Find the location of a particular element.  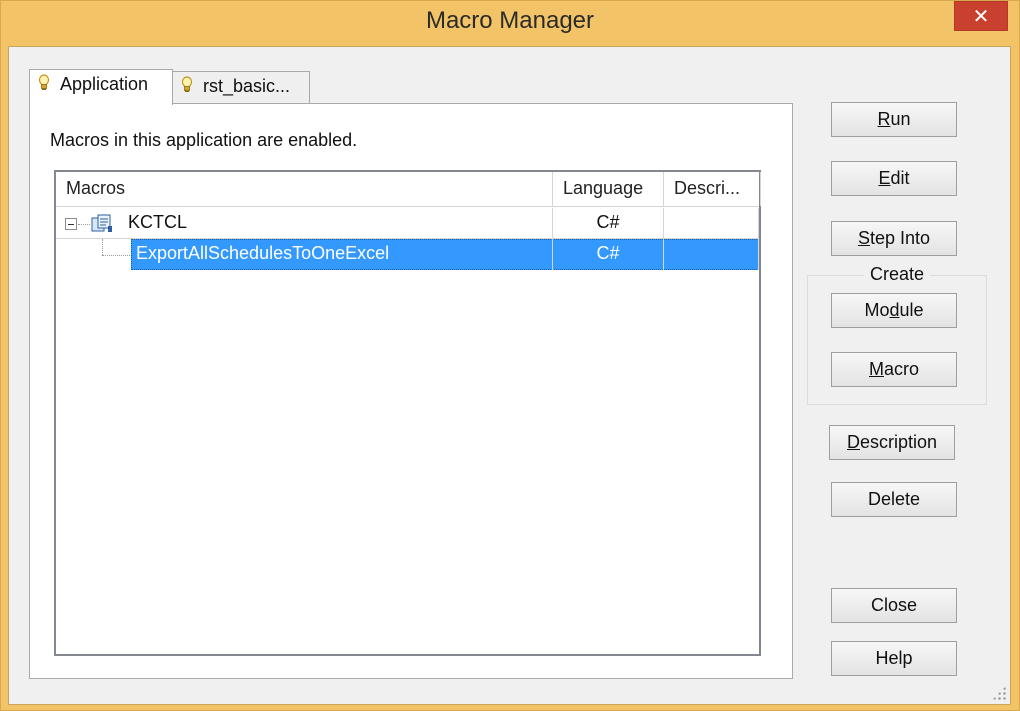

window-title: Macro Manager is located at coordinates (510, 20).